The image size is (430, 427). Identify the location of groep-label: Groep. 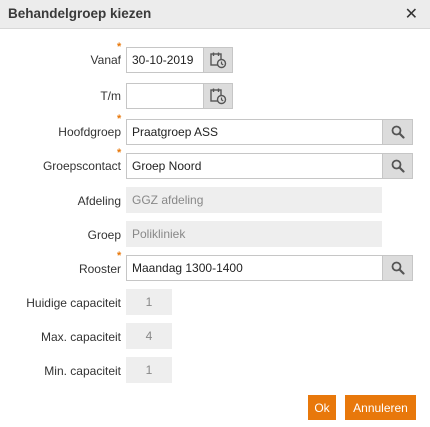
(104, 235).